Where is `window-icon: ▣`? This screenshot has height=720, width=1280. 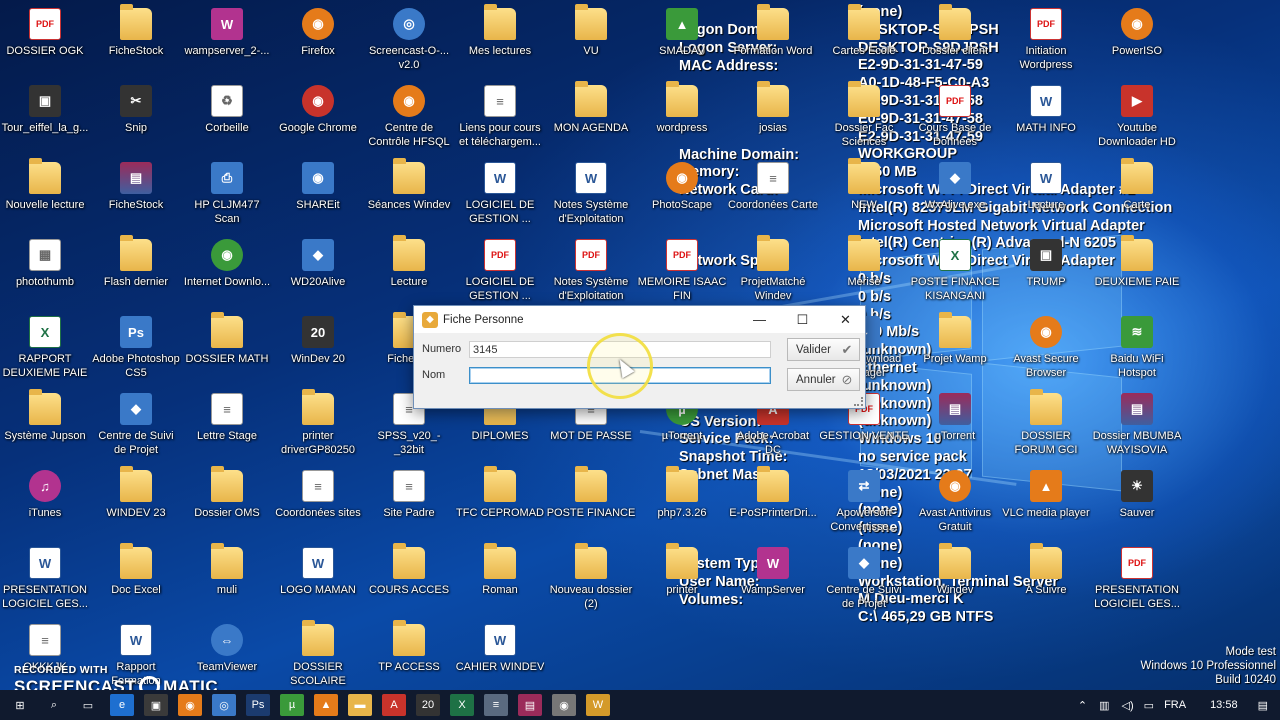 window-icon: ▣ is located at coordinates (156, 705).